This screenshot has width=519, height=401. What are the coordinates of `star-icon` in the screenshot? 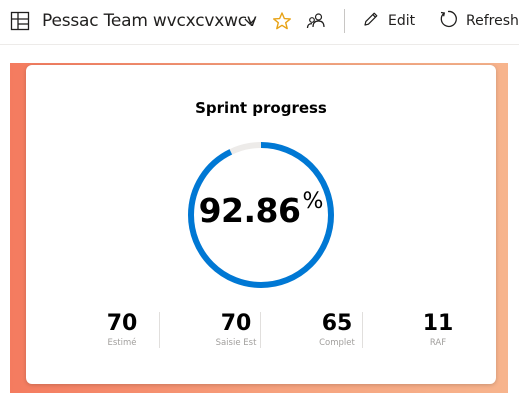 It's located at (283, 21).